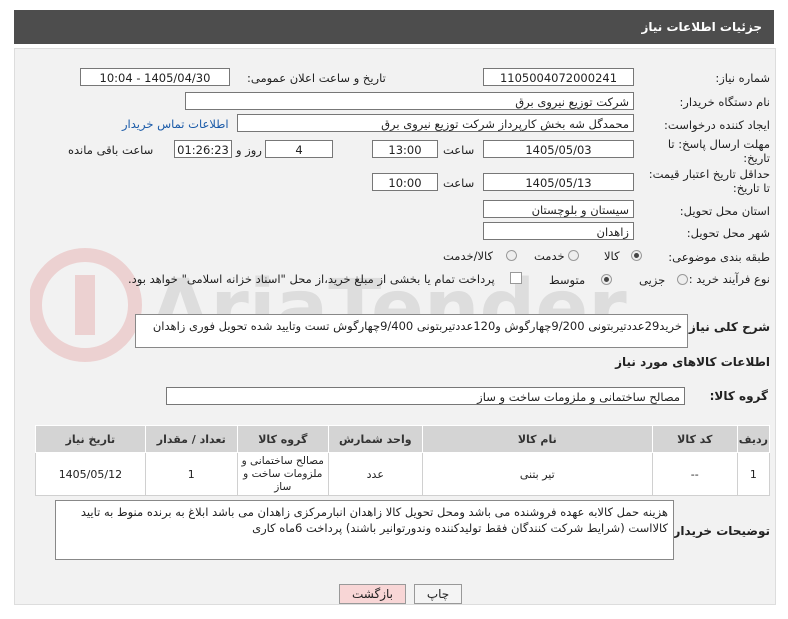  Describe the element at coordinates (709, 181) in the screenshot. I see `validity-label: حداقل تاریخ اعتبار قیمت: تا تاریخ:` at that location.